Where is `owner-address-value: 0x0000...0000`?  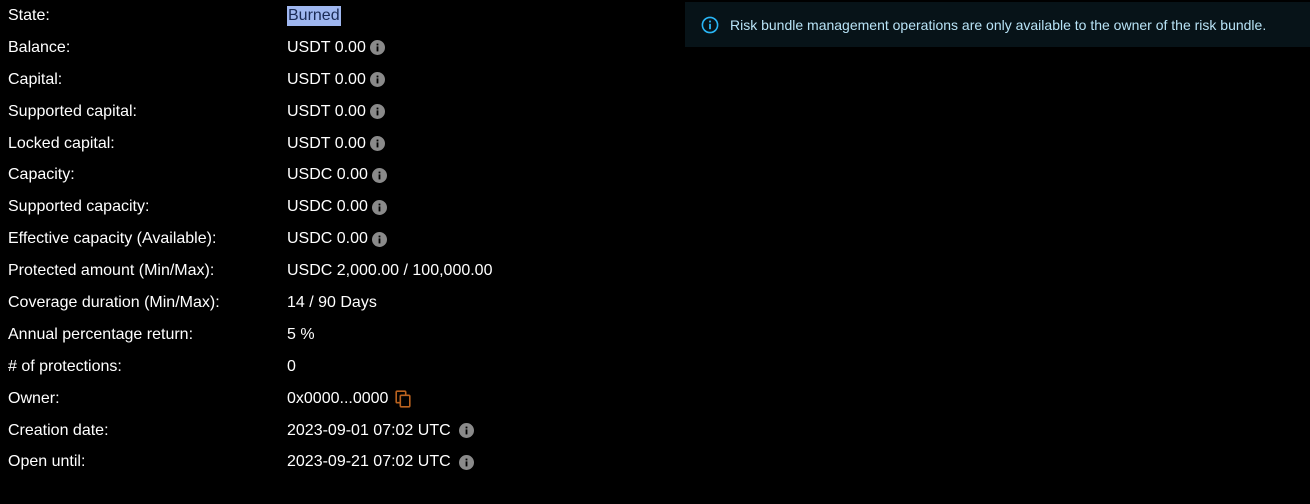 owner-address-value: 0x0000...0000 is located at coordinates (338, 398).